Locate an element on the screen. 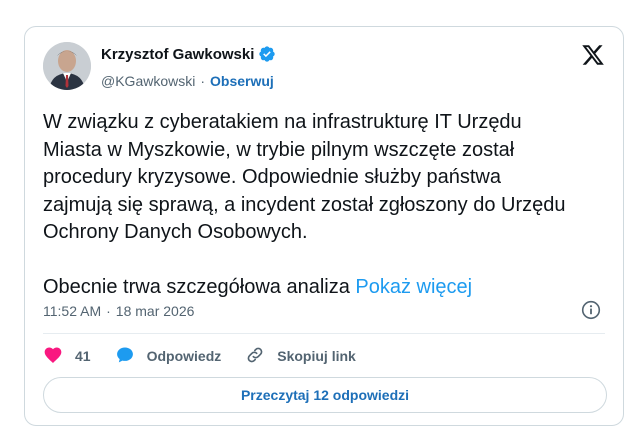  info-icon is located at coordinates (591, 310).